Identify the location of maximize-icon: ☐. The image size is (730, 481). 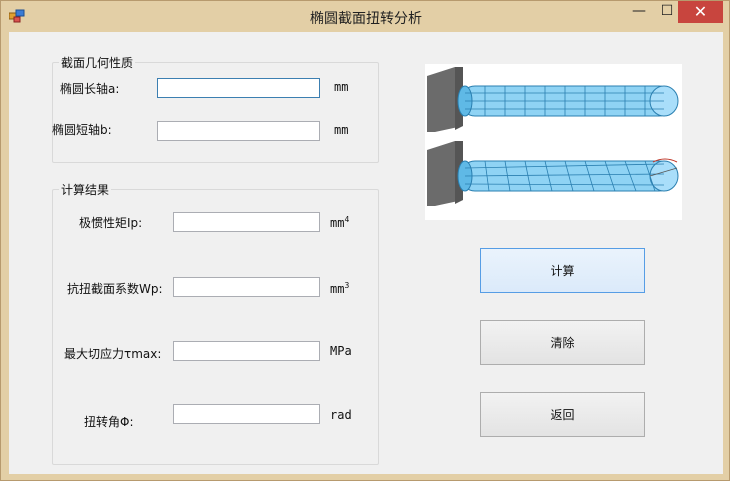
(667, 11).